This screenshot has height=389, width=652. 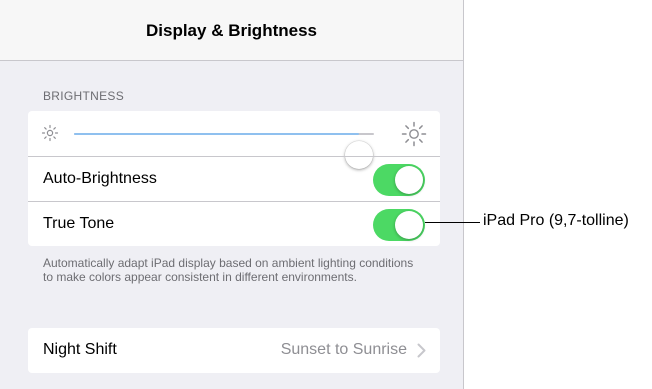 I want to click on auto-brightness-toggle, so click(x=399, y=180).